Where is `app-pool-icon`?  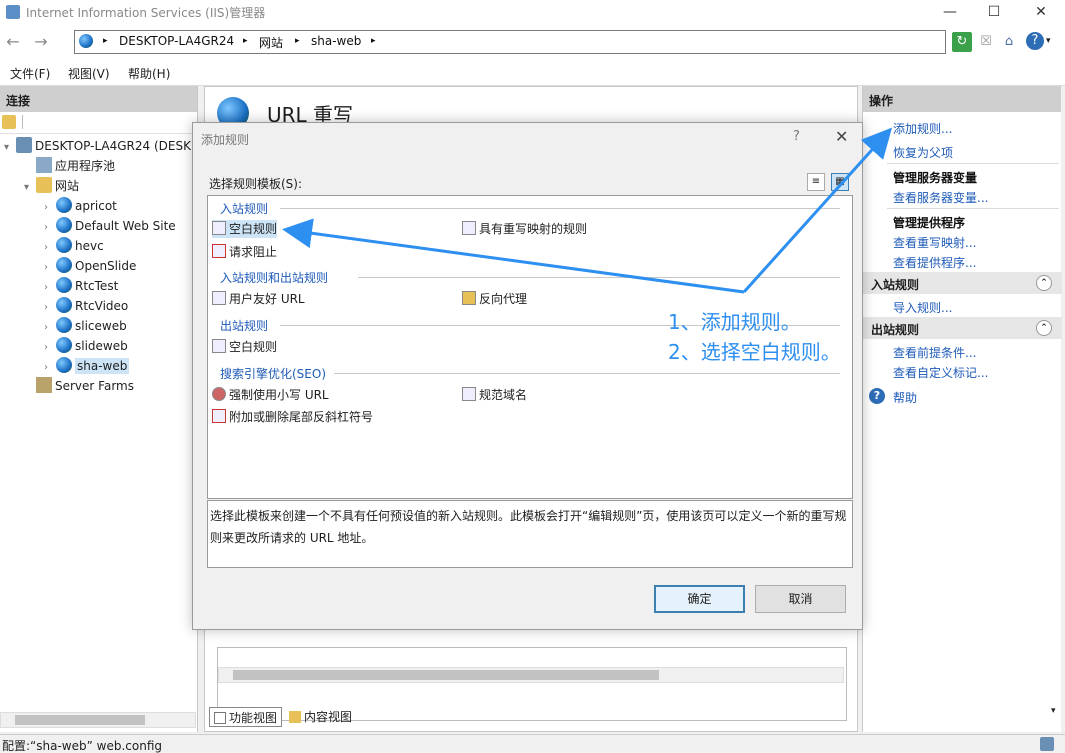 app-pool-icon is located at coordinates (44, 165).